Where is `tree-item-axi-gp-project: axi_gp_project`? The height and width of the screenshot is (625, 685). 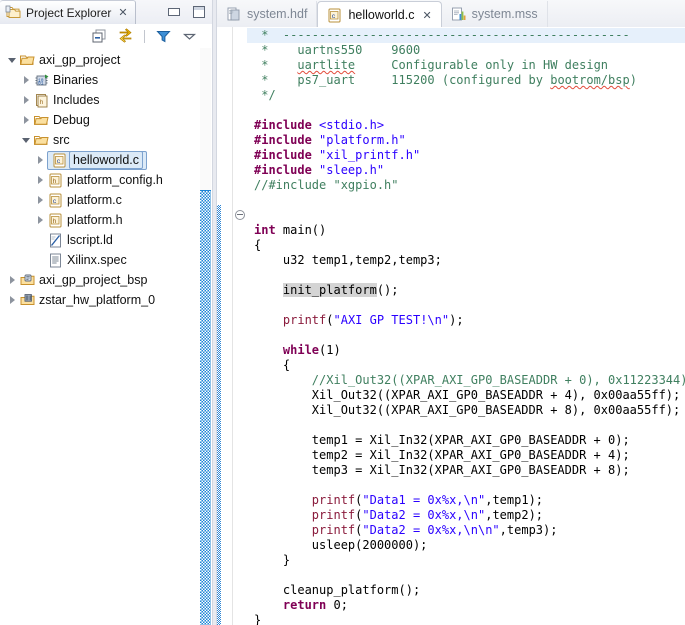 tree-item-axi-gp-project: axi_gp_project is located at coordinates (100, 60).